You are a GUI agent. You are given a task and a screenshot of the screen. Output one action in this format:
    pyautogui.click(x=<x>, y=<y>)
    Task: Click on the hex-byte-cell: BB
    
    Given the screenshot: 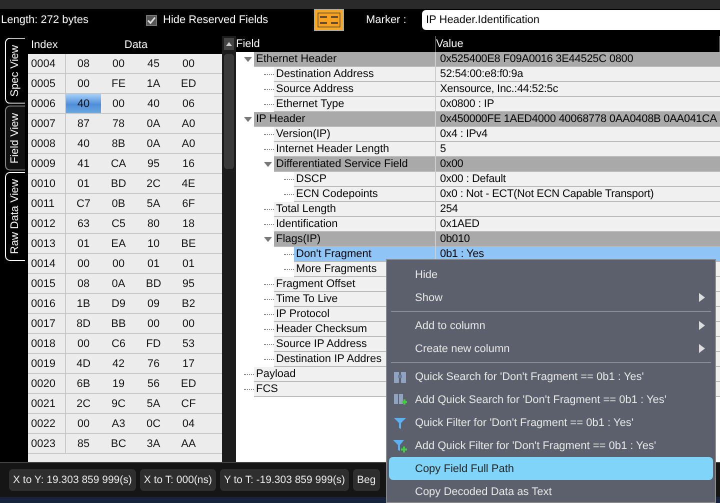 What is the action you would take?
    pyautogui.click(x=118, y=323)
    